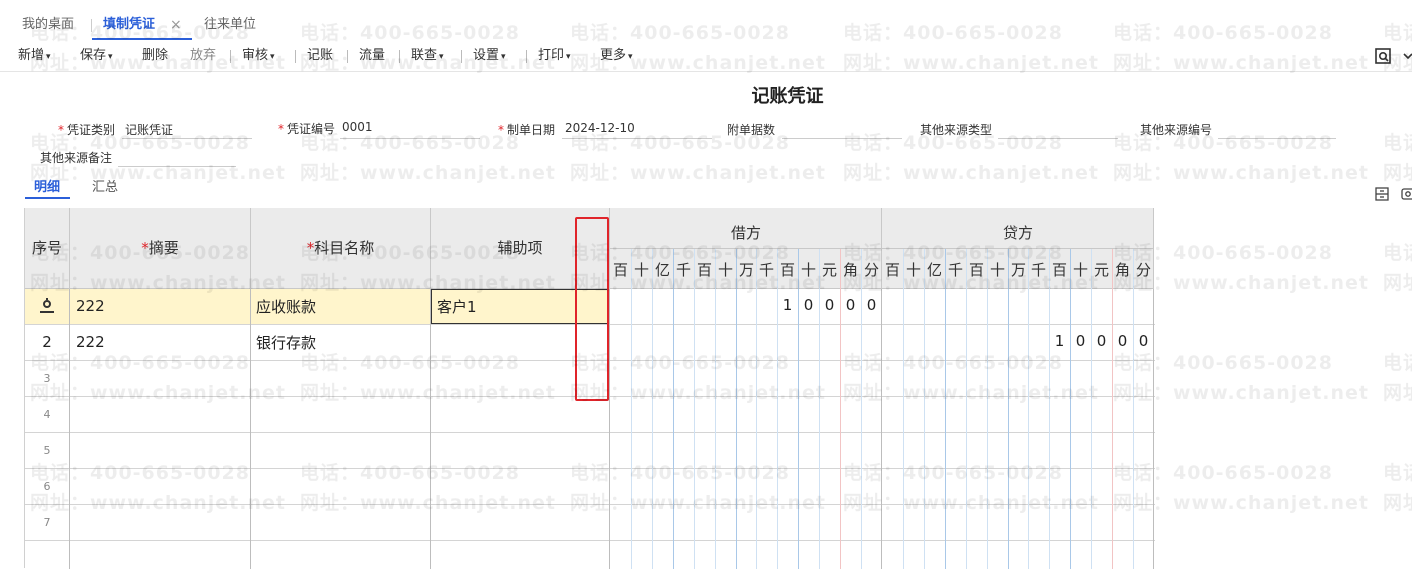 Image resolution: width=1412 pixels, height=569 pixels. I want to click on chevron-down-icon, so click(1407, 56).